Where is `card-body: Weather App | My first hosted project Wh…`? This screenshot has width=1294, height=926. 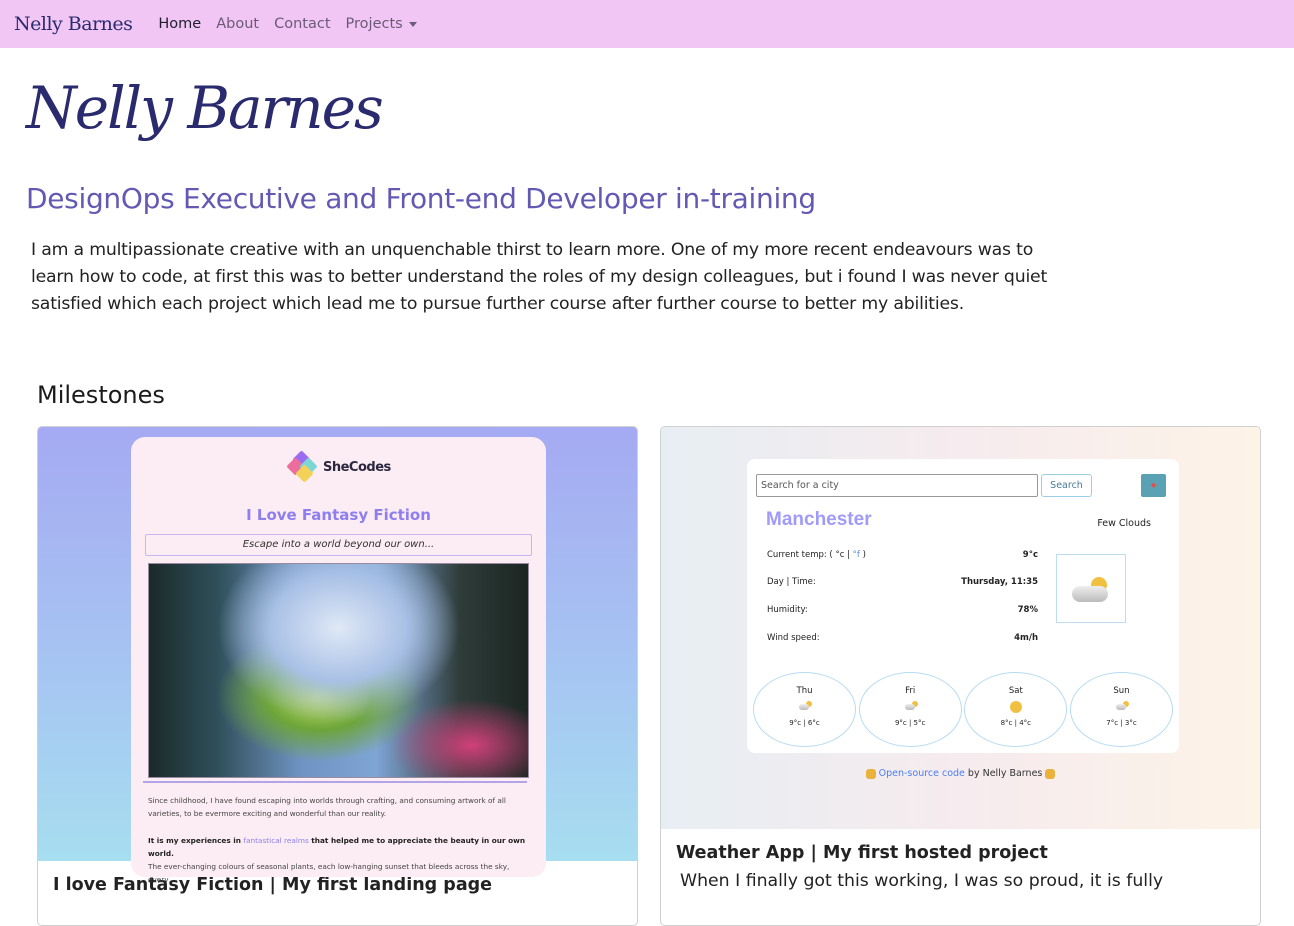
card-body: Weather App | My first hosted project Wh… is located at coordinates (960, 867).